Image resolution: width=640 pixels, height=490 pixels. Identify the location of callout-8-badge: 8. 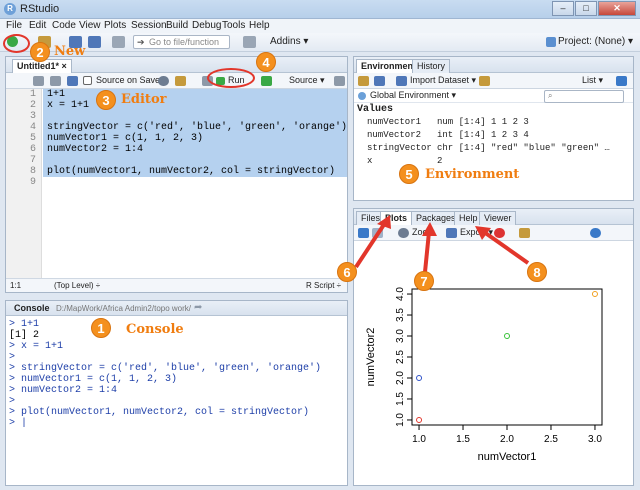
(537, 272).